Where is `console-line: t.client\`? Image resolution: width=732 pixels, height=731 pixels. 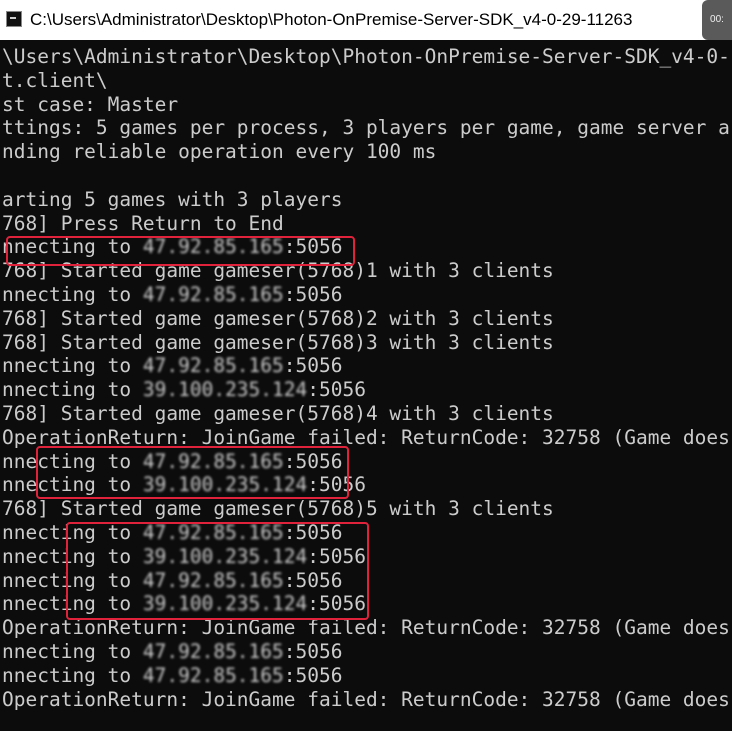 console-line: t.client\ is located at coordinates (55, 80).